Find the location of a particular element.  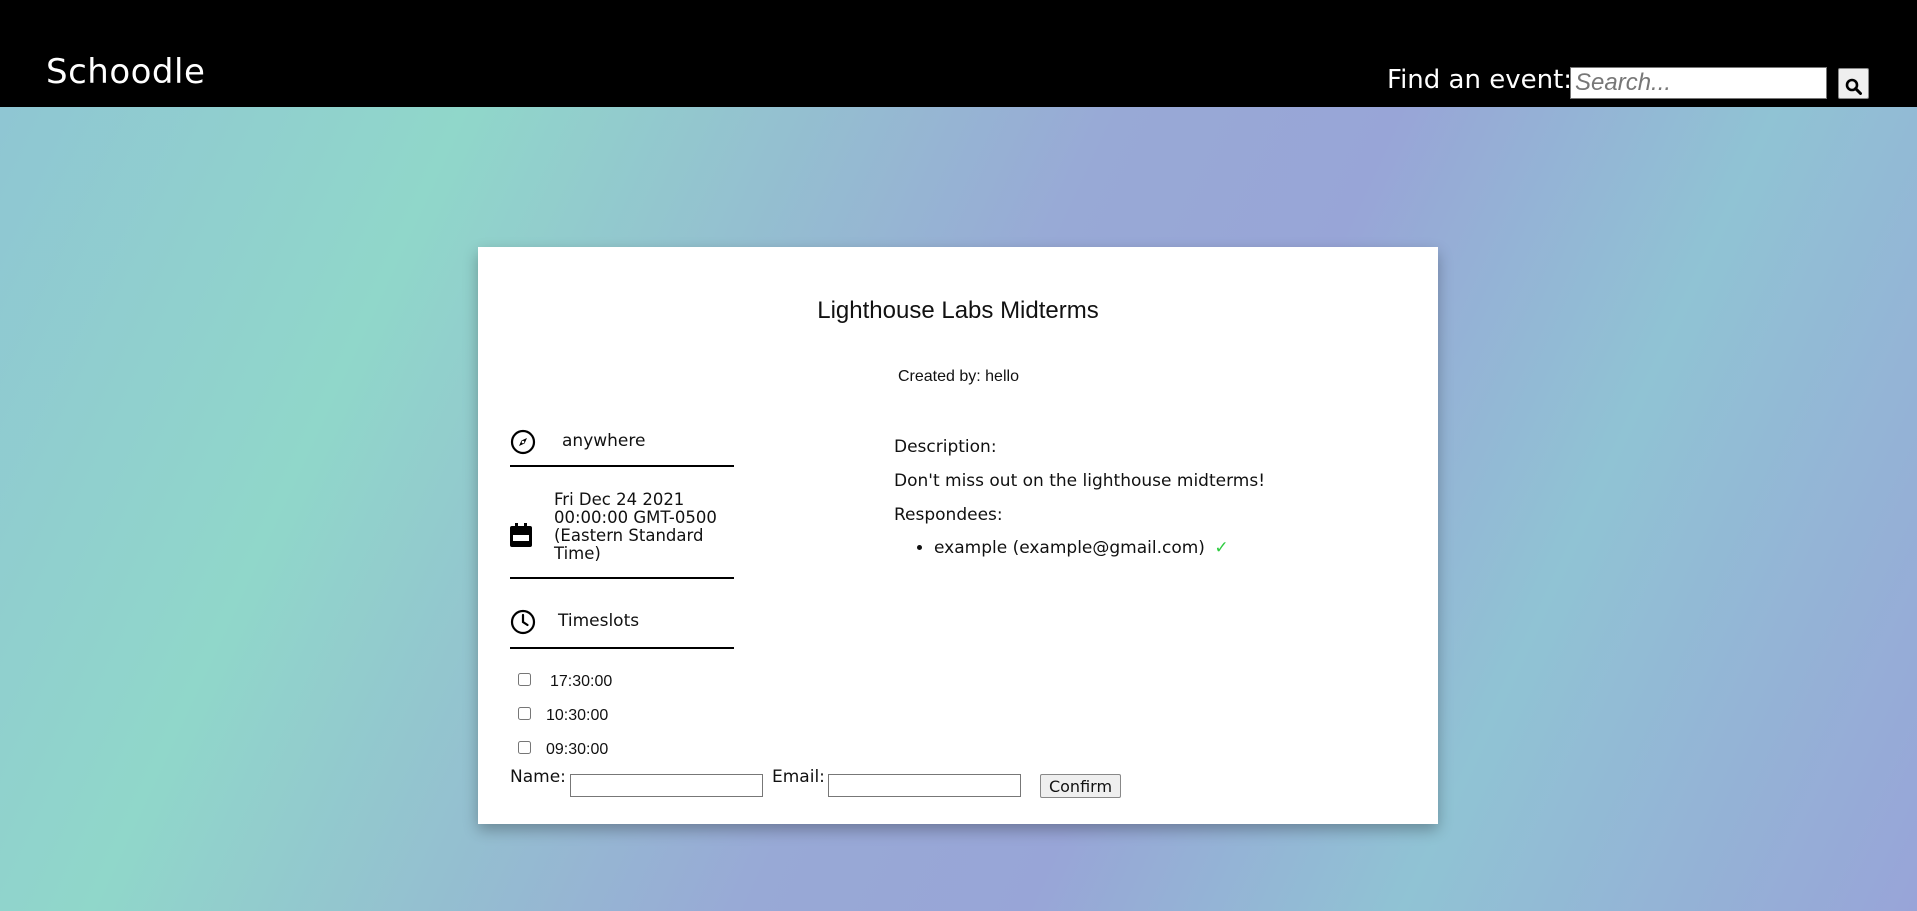

timeslots-label: Timeslots is located at coordinates (599, 621).